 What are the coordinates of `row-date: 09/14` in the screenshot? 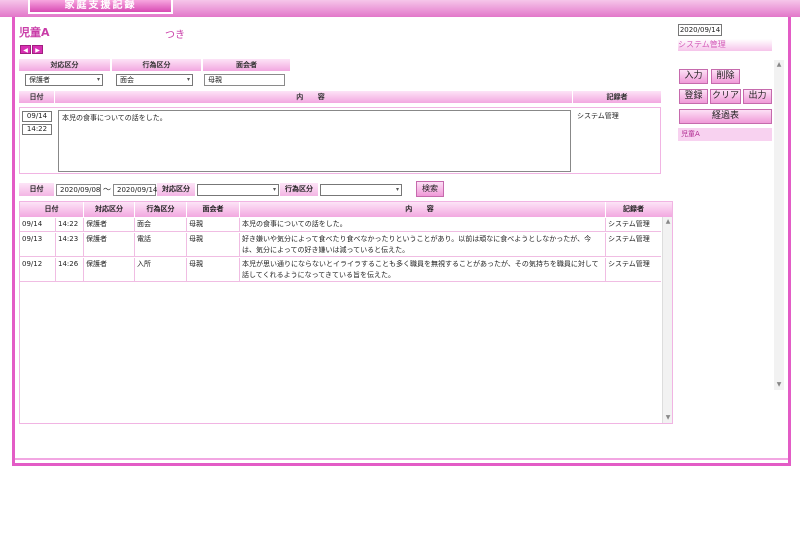 It's located at (38, 224).